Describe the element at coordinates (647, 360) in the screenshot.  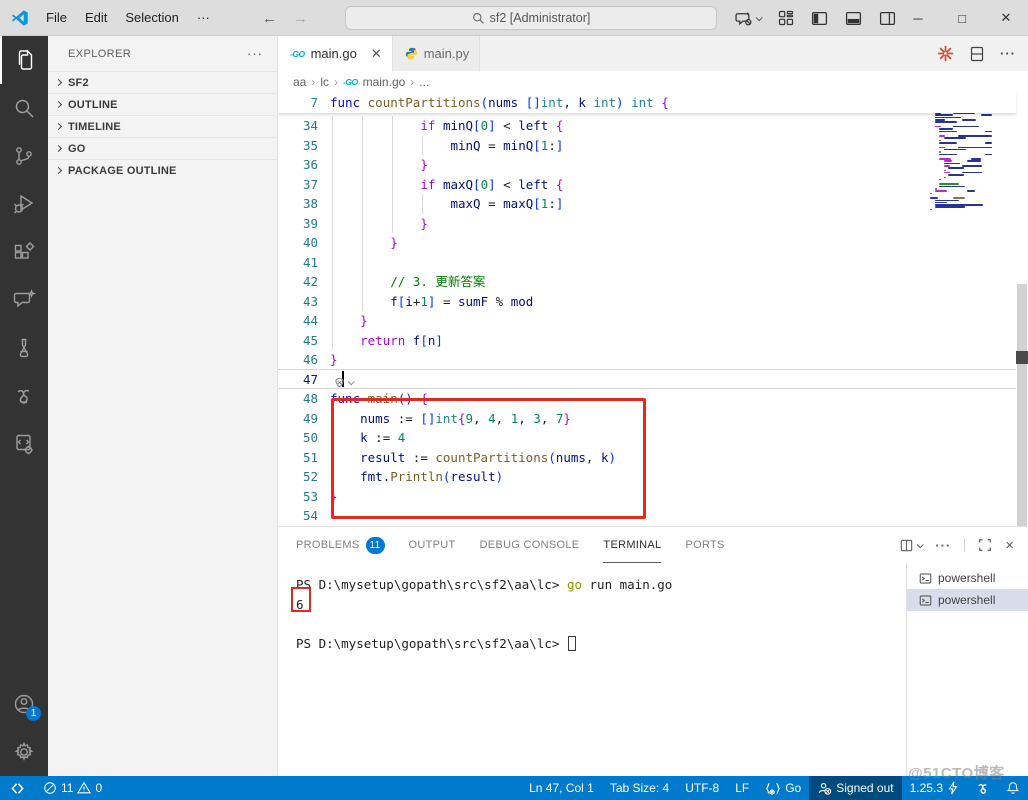
I see `code-line-46: 46}` at that location.